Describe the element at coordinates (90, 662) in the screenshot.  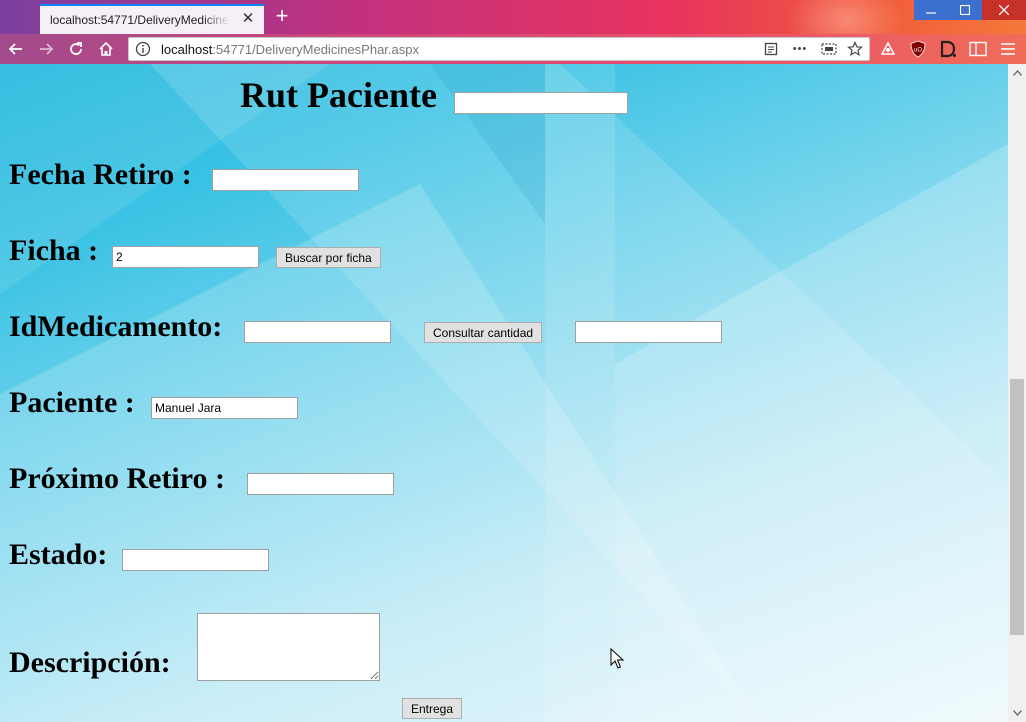
I see `descripcion-label: Descripción:` at that location.